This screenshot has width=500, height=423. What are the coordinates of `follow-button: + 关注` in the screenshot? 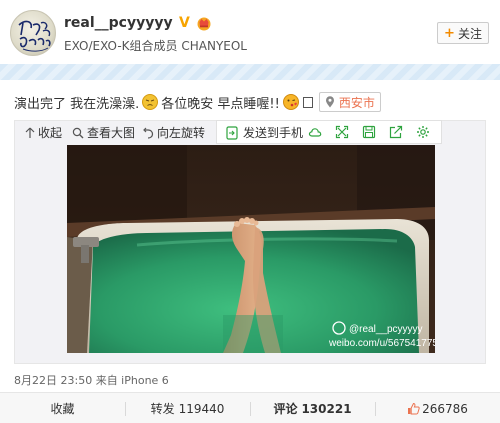 It's located at (463, 33).